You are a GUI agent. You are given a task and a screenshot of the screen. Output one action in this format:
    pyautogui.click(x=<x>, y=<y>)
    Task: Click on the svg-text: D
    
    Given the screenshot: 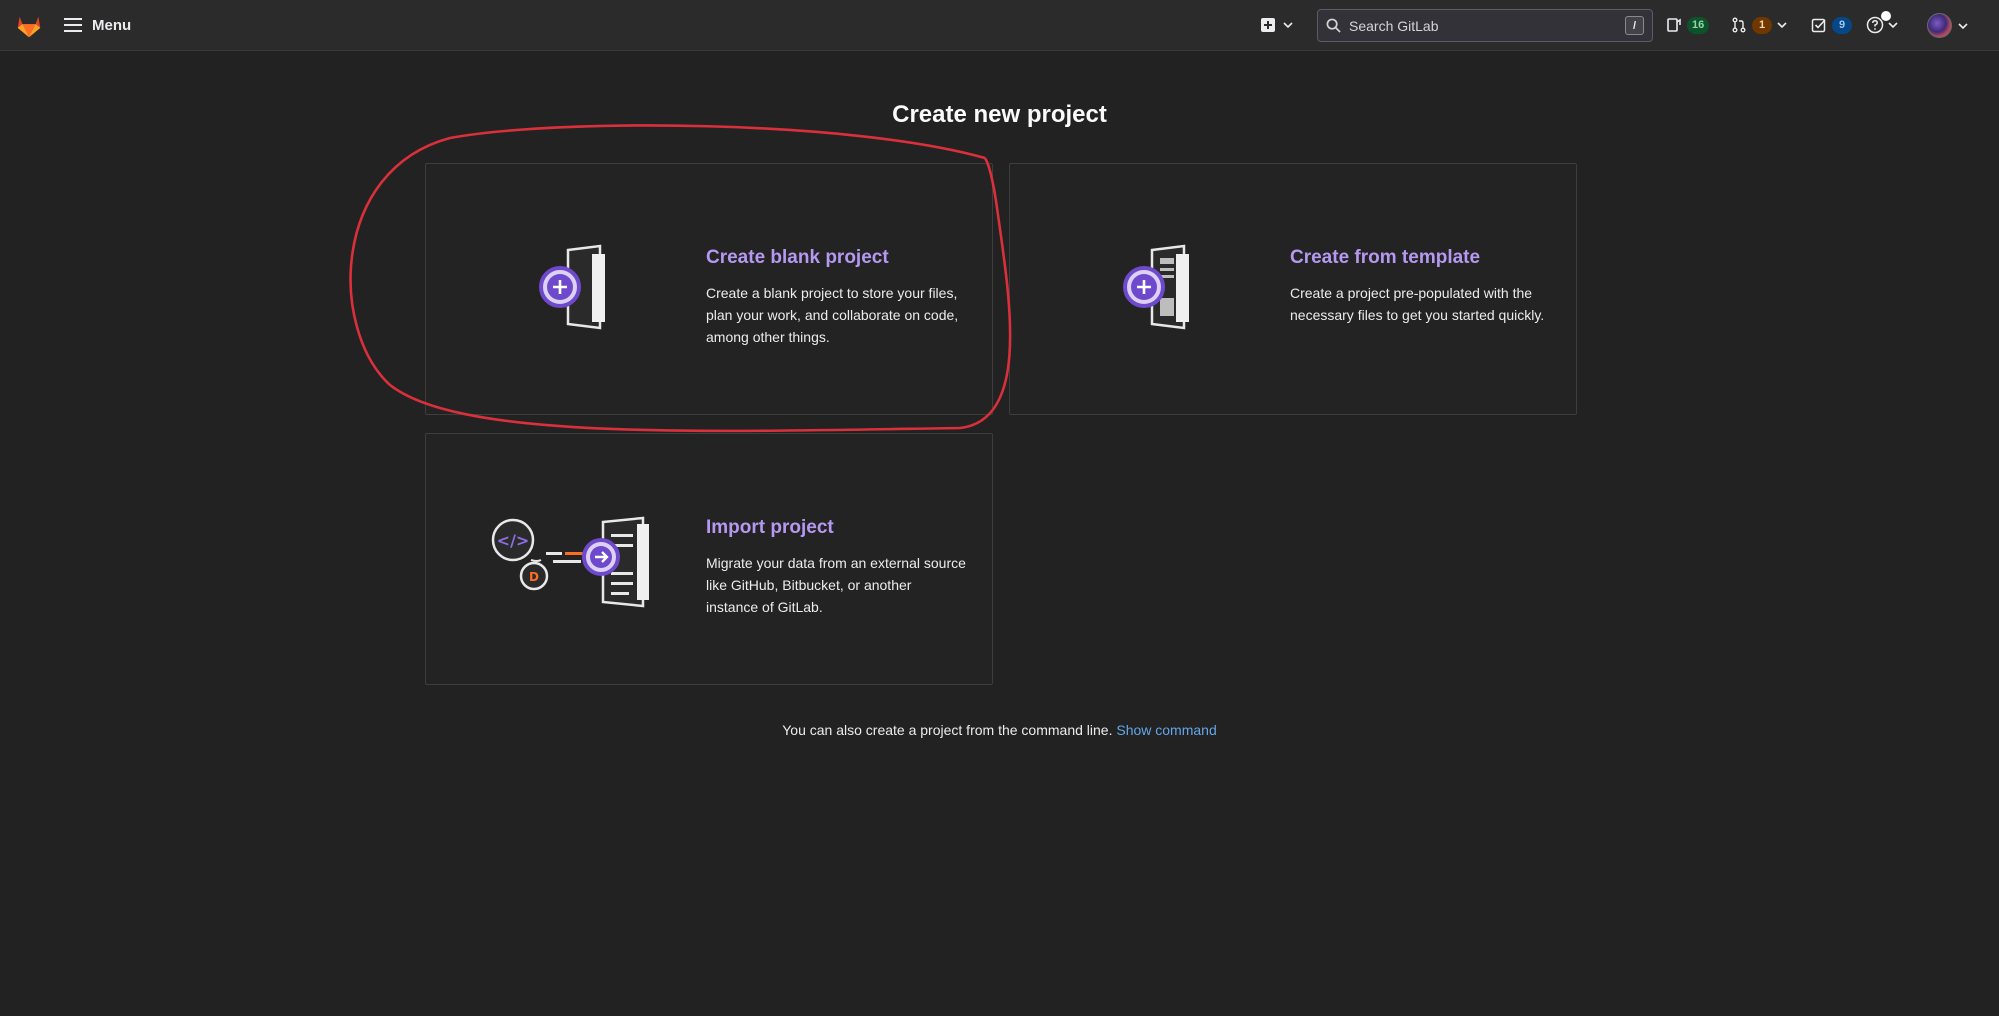 What is the action you would take?
    pyautogui.click(x=534, y=577)
    